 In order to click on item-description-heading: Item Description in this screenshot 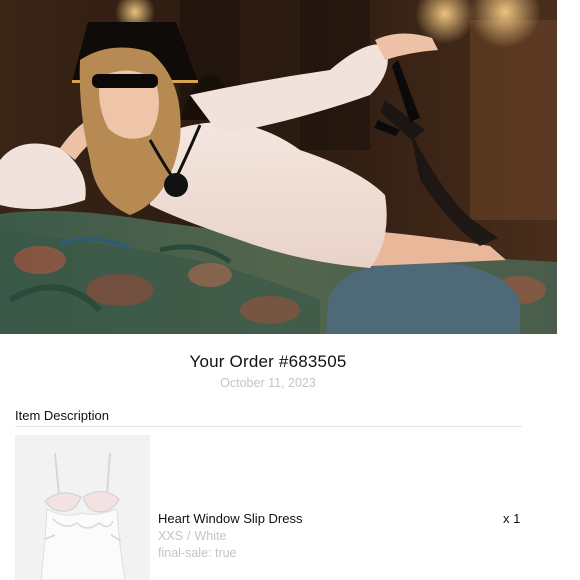, I will do `click(62, 415)`.